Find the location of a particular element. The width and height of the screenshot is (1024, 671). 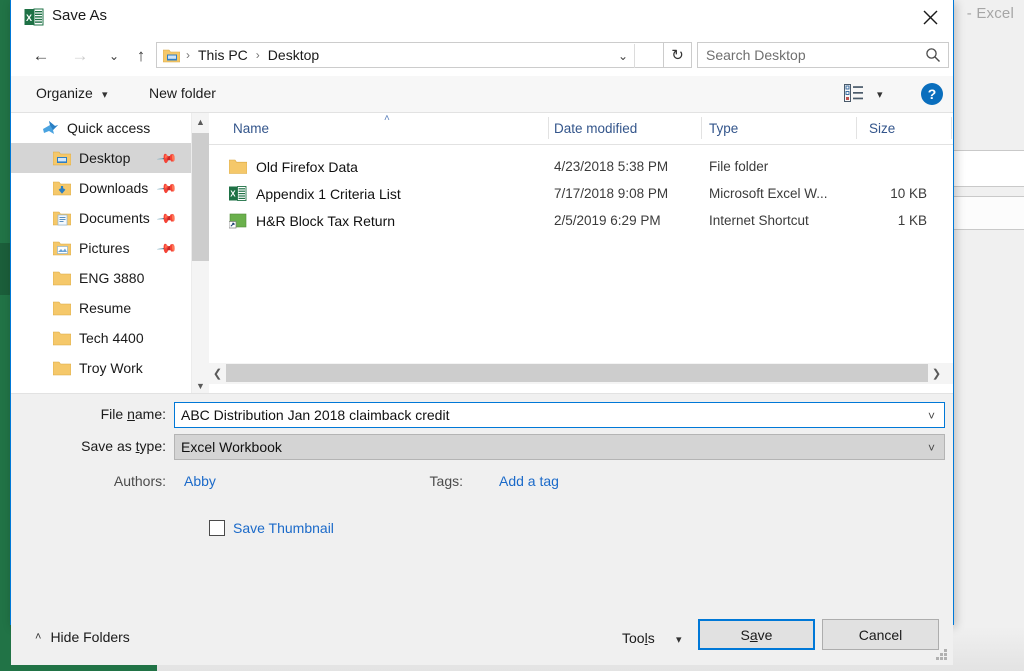

save-button: Save is located at coordinates (756, 634).